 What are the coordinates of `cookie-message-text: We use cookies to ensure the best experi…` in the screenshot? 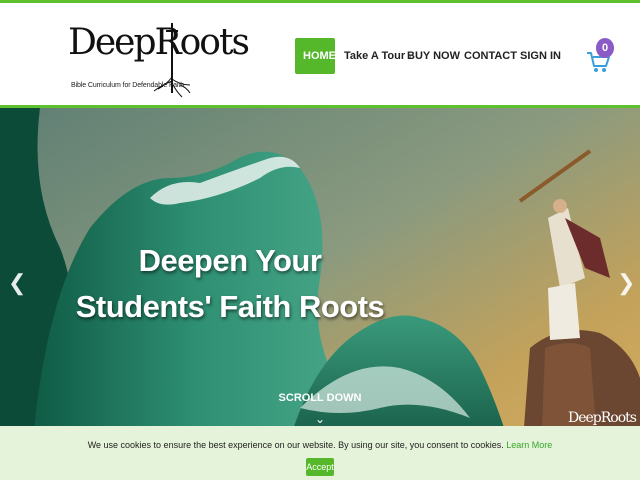 It's located at (295, 445).